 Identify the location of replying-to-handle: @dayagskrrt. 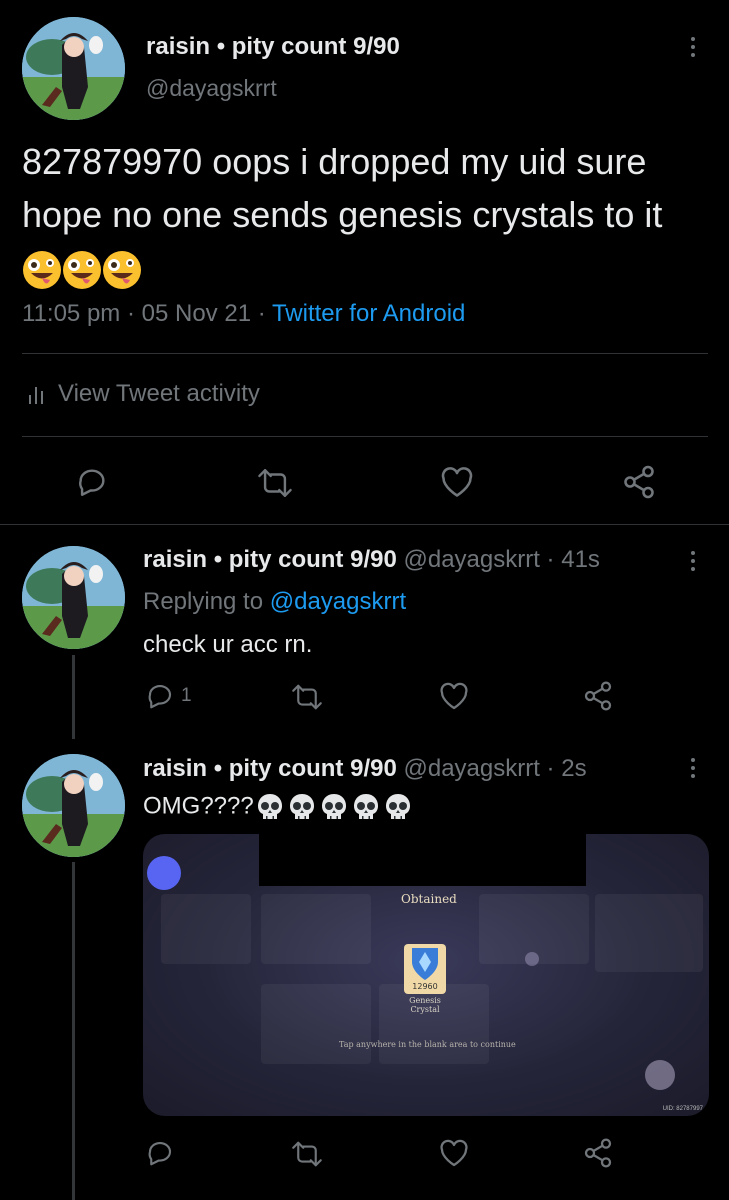
(338, 601).